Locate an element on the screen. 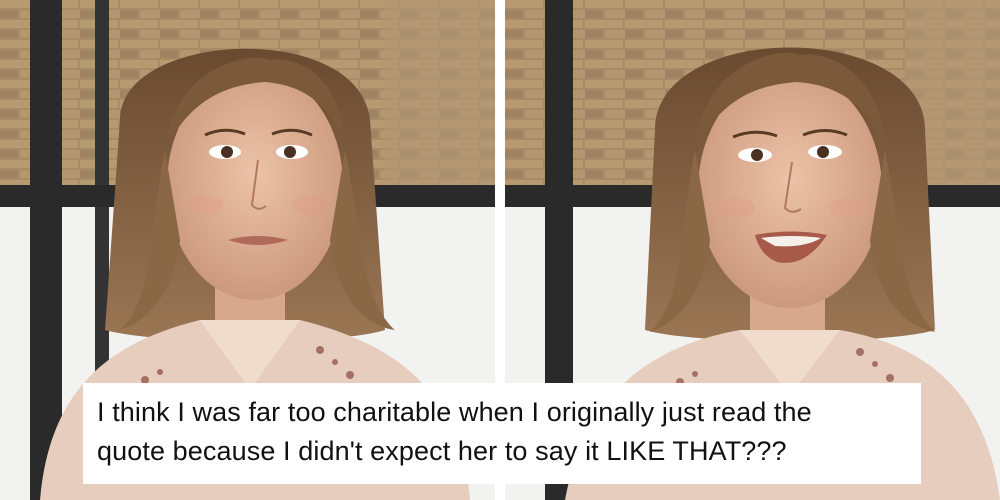  window-frame-post is located at coordinates (46, 250).